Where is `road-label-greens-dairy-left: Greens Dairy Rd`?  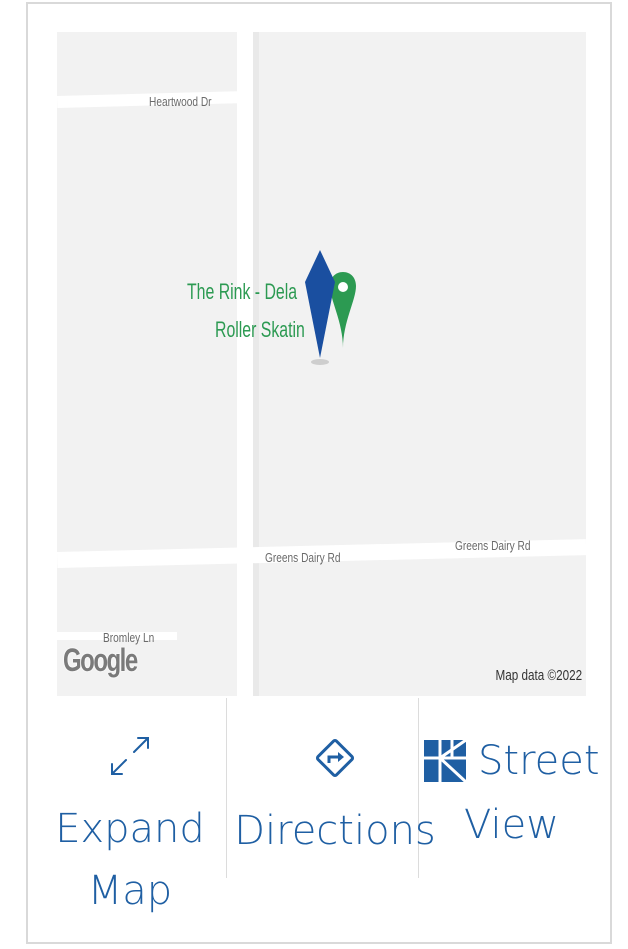 road-label-greens-dairy-left: Greens Dairy Rd is located at coordinates (303, 557).